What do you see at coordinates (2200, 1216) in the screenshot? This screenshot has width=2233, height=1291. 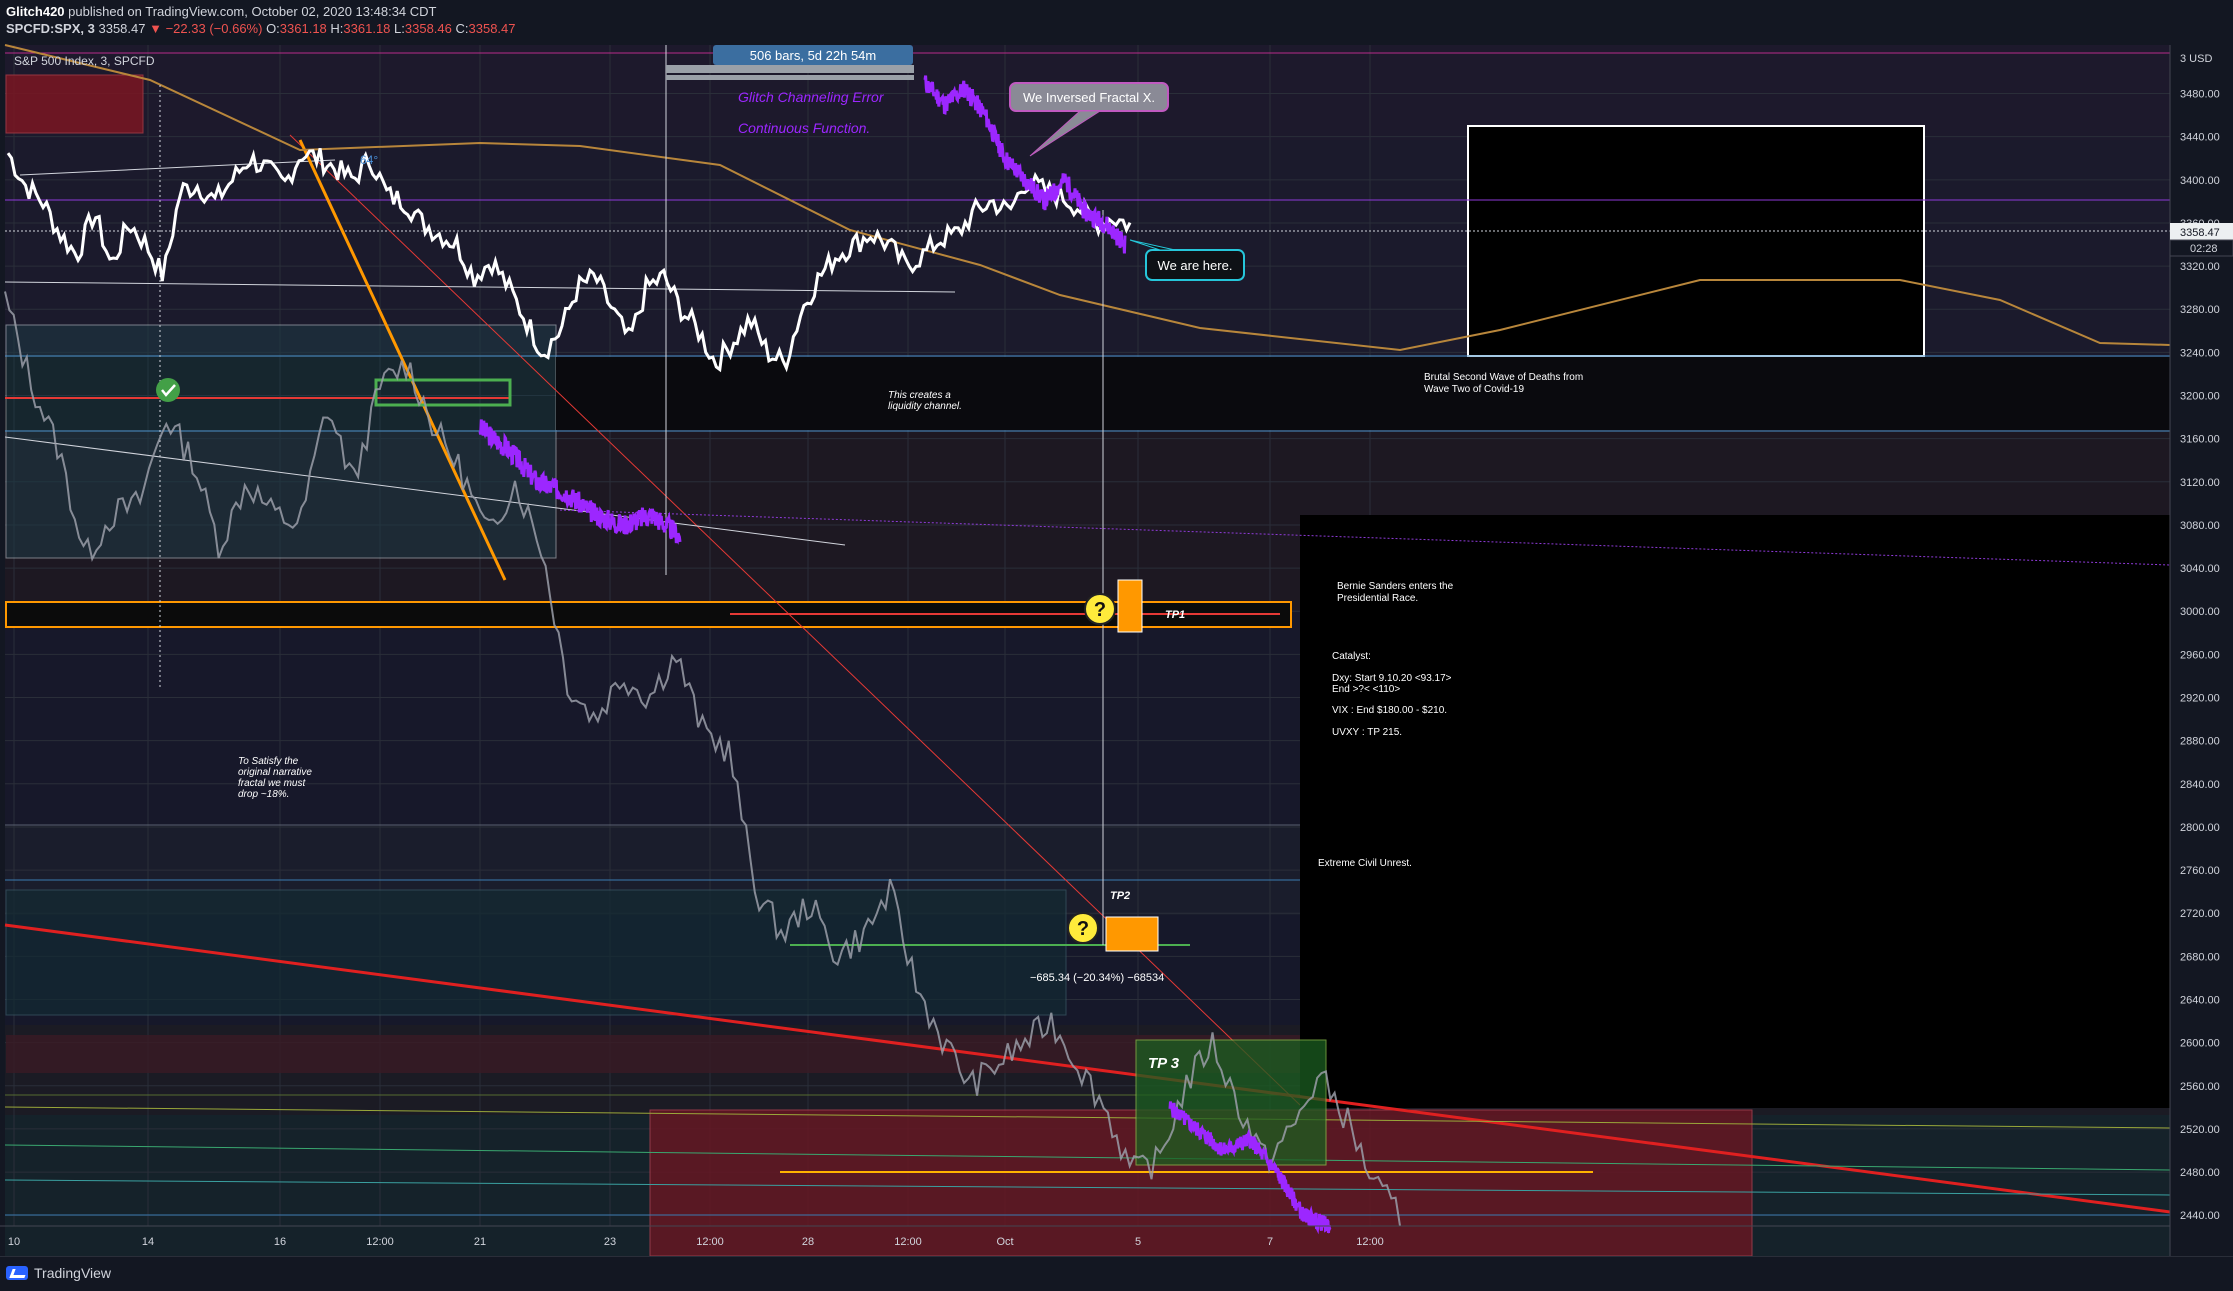 I see `y-tick-label: 2440.00` at bounding box center [2200, 1216].